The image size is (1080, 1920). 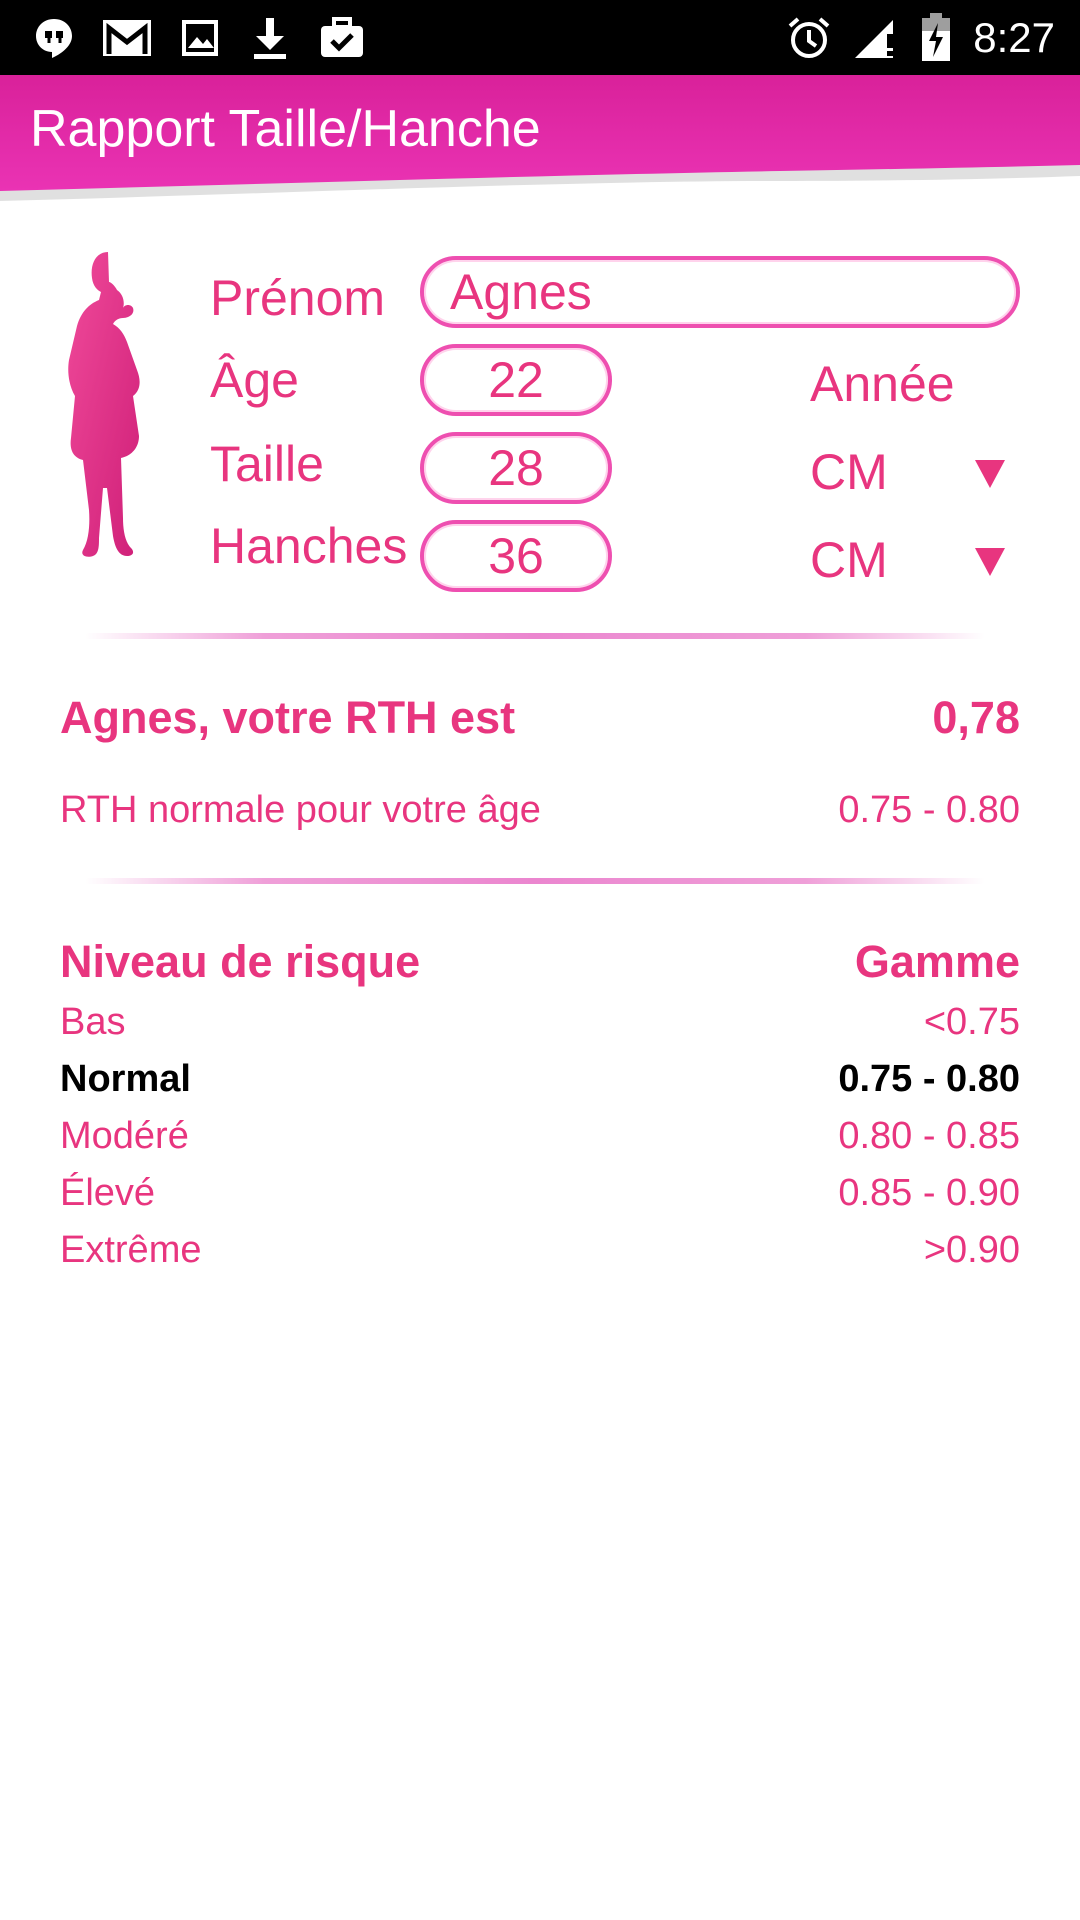 I want to click on risk-level: Modéré, so click(x=124, y=1136).